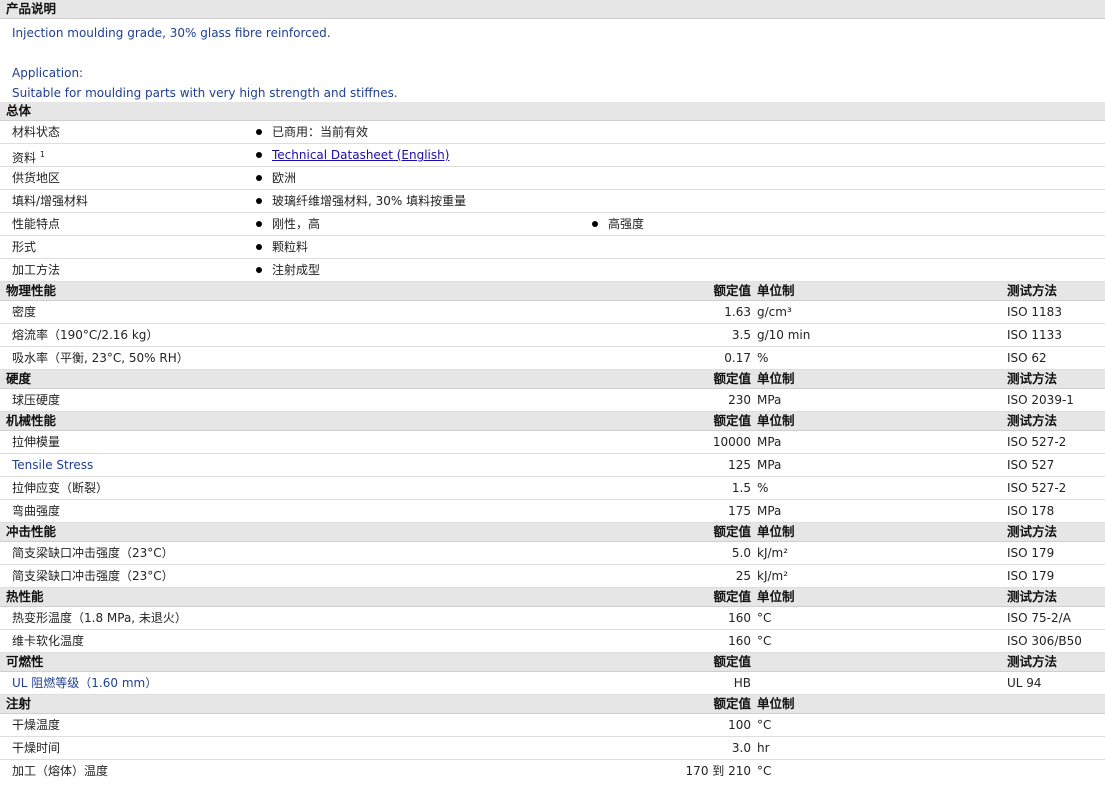  Describe the element at coordinates (552, 247) in the screenshot. I see `general-row-form: 形式 颗粒料` at that location.